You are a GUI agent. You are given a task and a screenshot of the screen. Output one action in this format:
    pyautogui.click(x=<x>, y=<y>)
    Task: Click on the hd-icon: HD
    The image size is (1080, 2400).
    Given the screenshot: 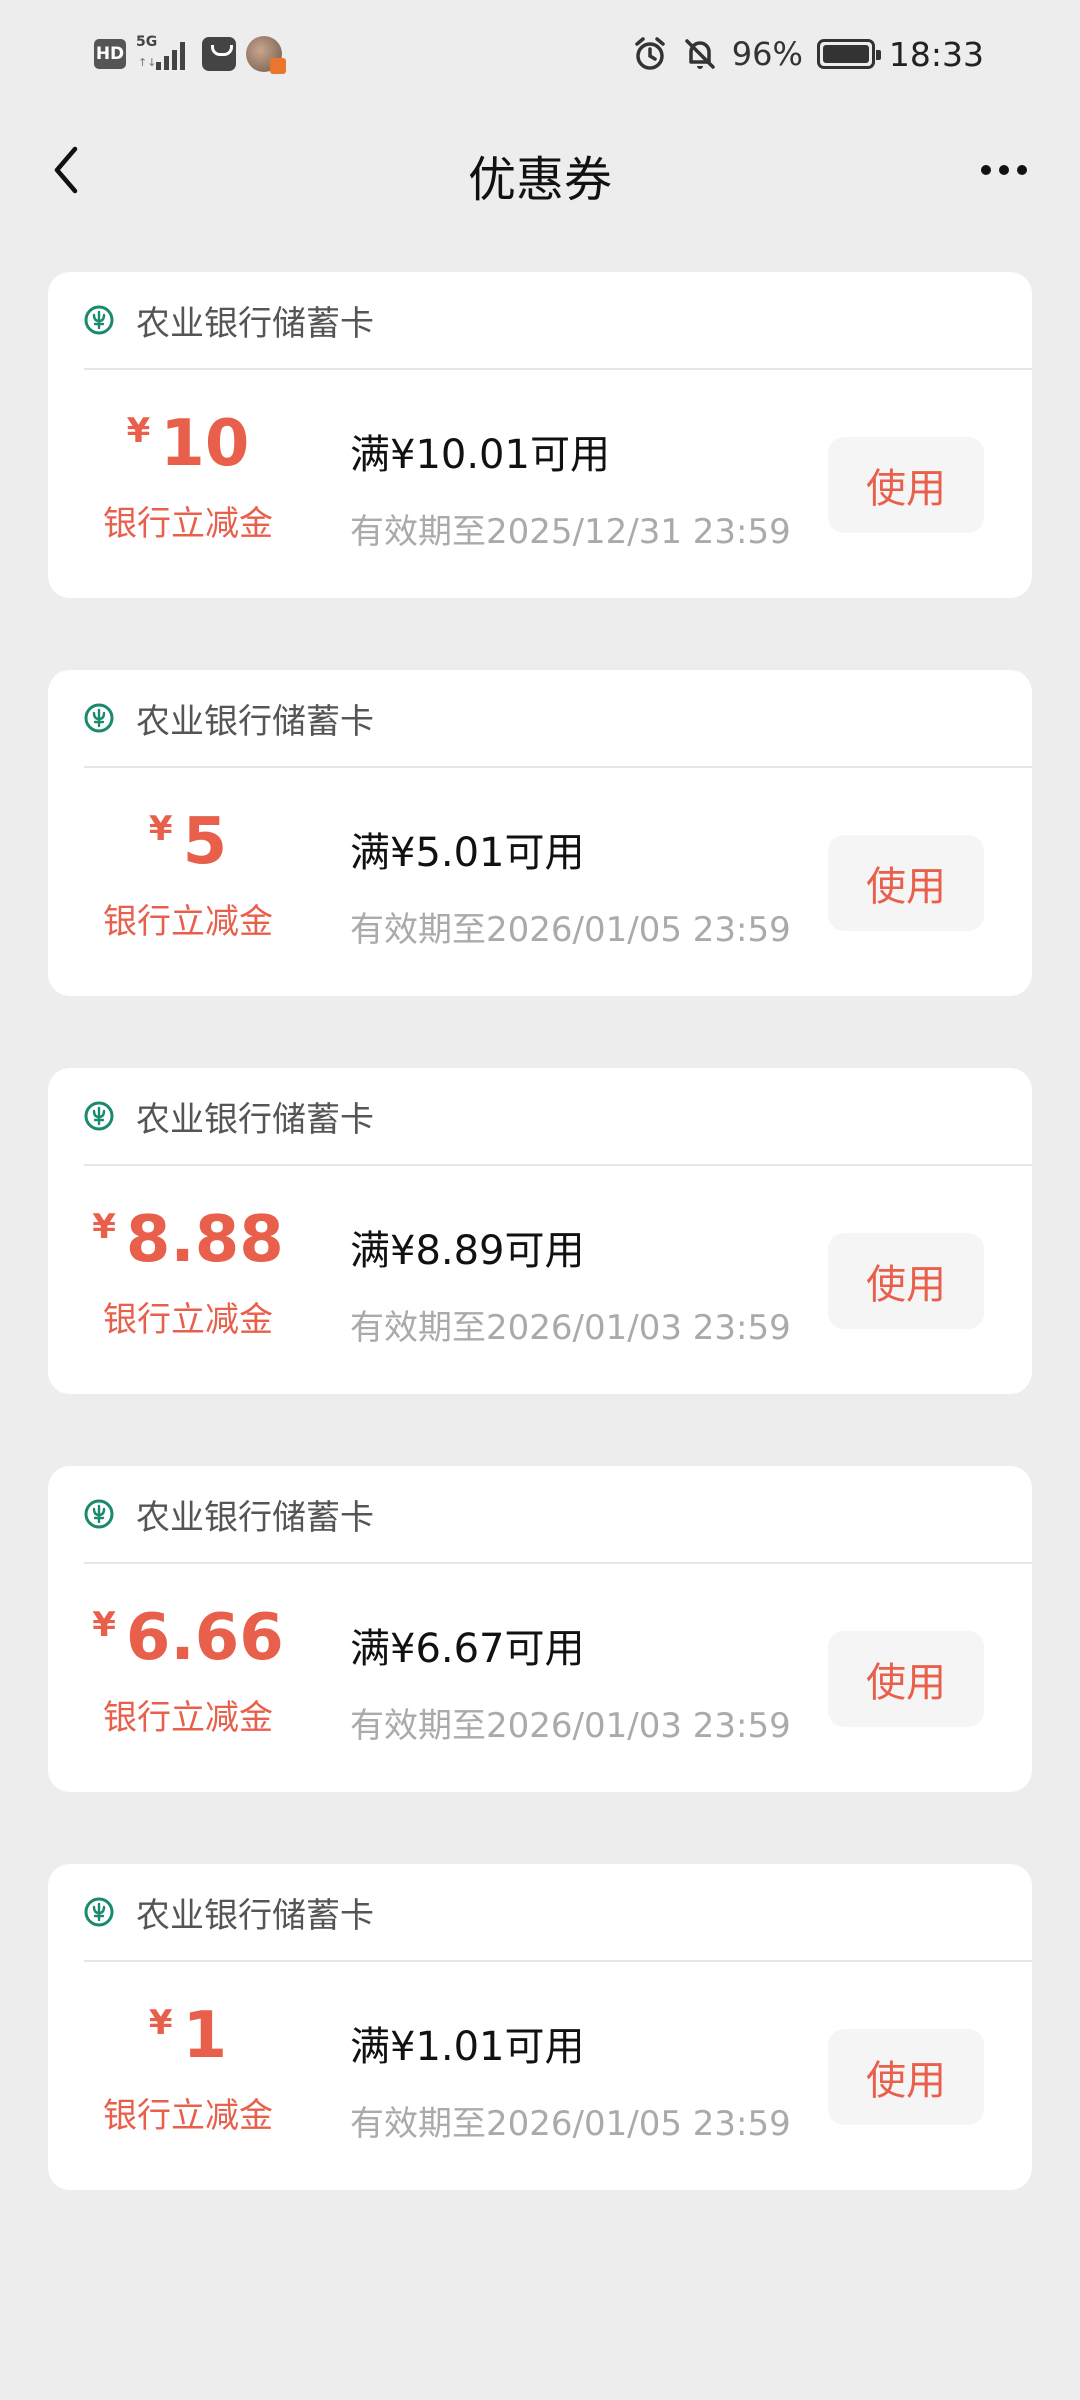 What is the action you would take?
    pyautogui.click(x=110, y=54)
    